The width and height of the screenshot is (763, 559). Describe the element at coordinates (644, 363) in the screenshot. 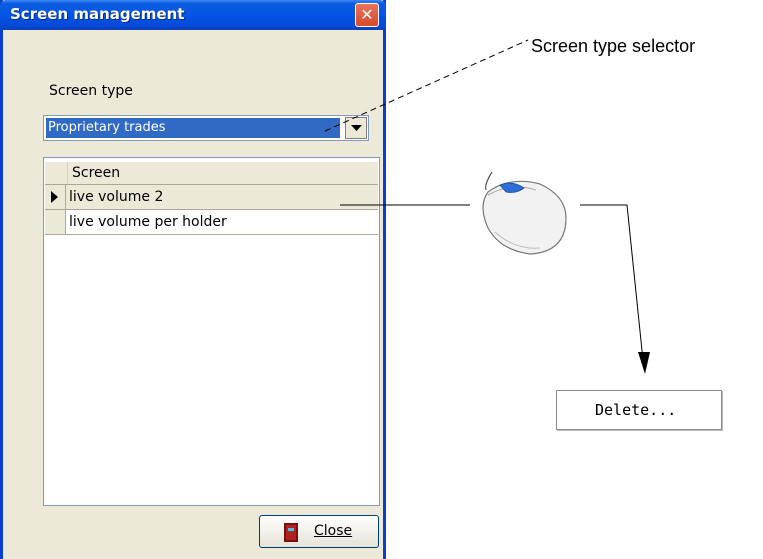

I see `arrowhead-icon` at that location.